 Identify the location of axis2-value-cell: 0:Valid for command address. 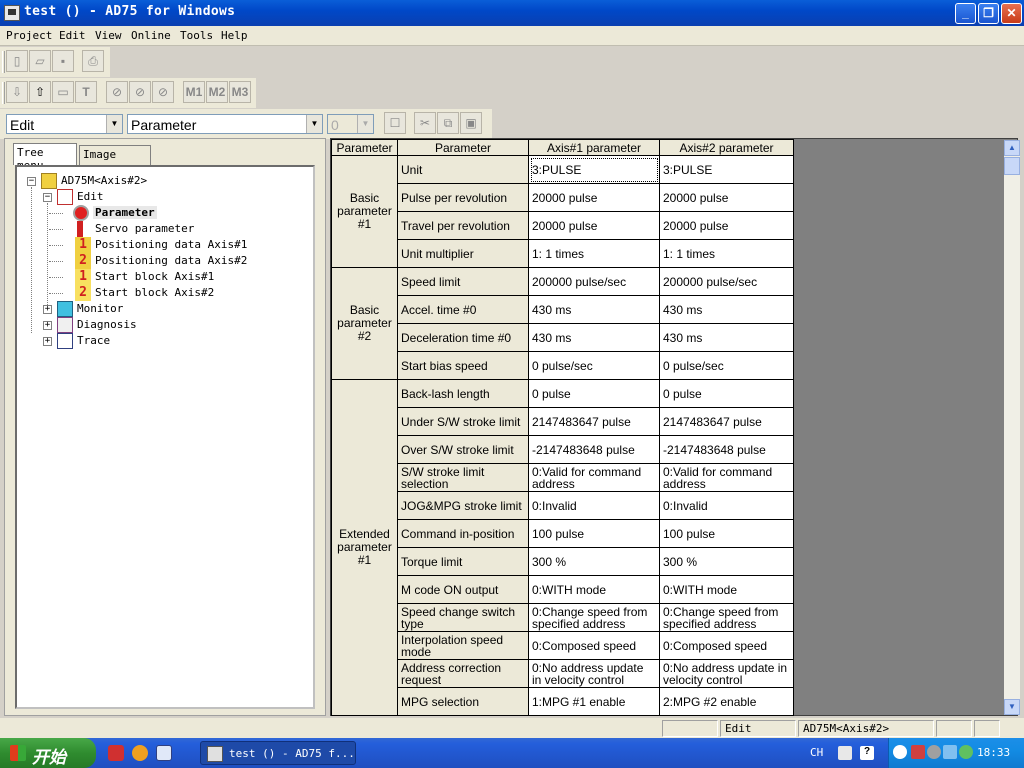
(726, 477).